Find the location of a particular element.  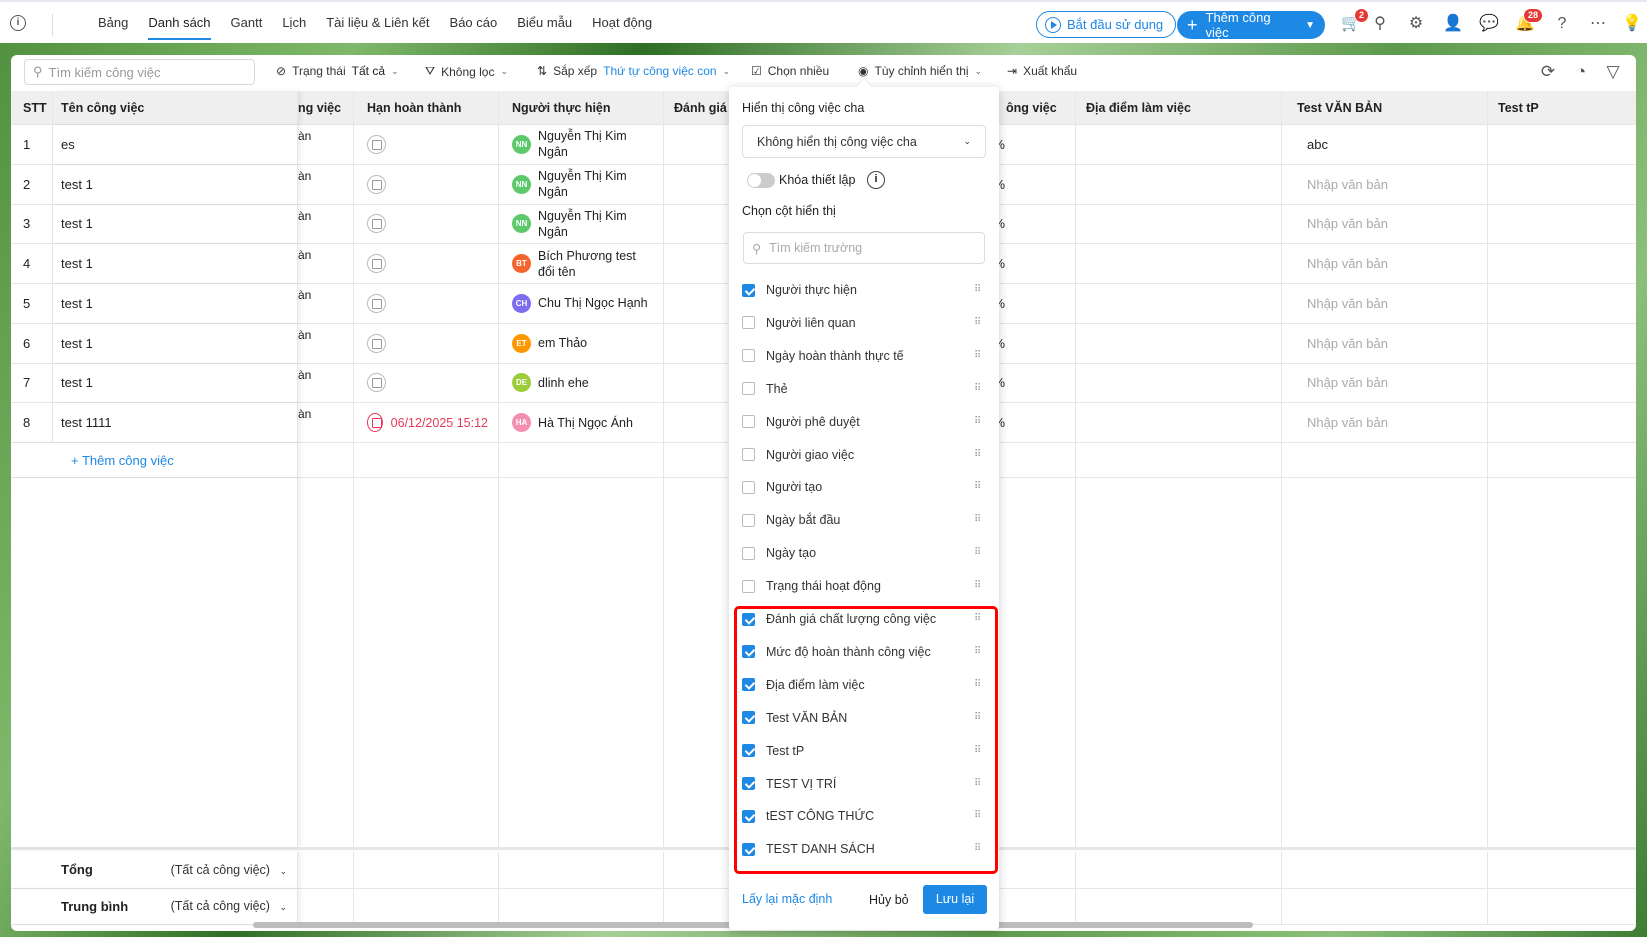

save-button: Lưu lại is located at coordinates (955, 899).